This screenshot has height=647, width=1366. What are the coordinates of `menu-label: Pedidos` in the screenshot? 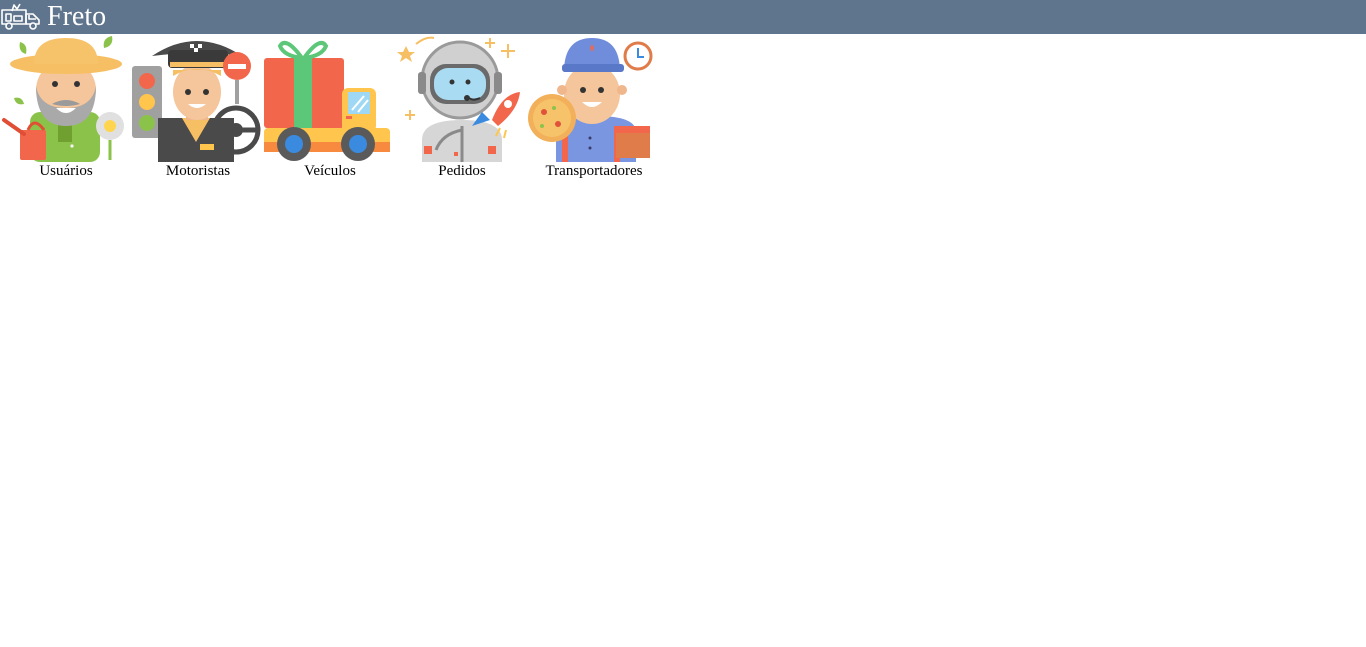 It's located at (462, 171).